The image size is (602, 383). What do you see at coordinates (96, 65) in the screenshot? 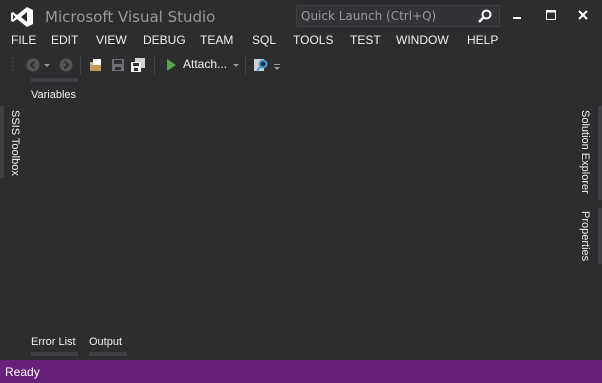
I see `open-folder-icon` at bounding box center [96, 65].